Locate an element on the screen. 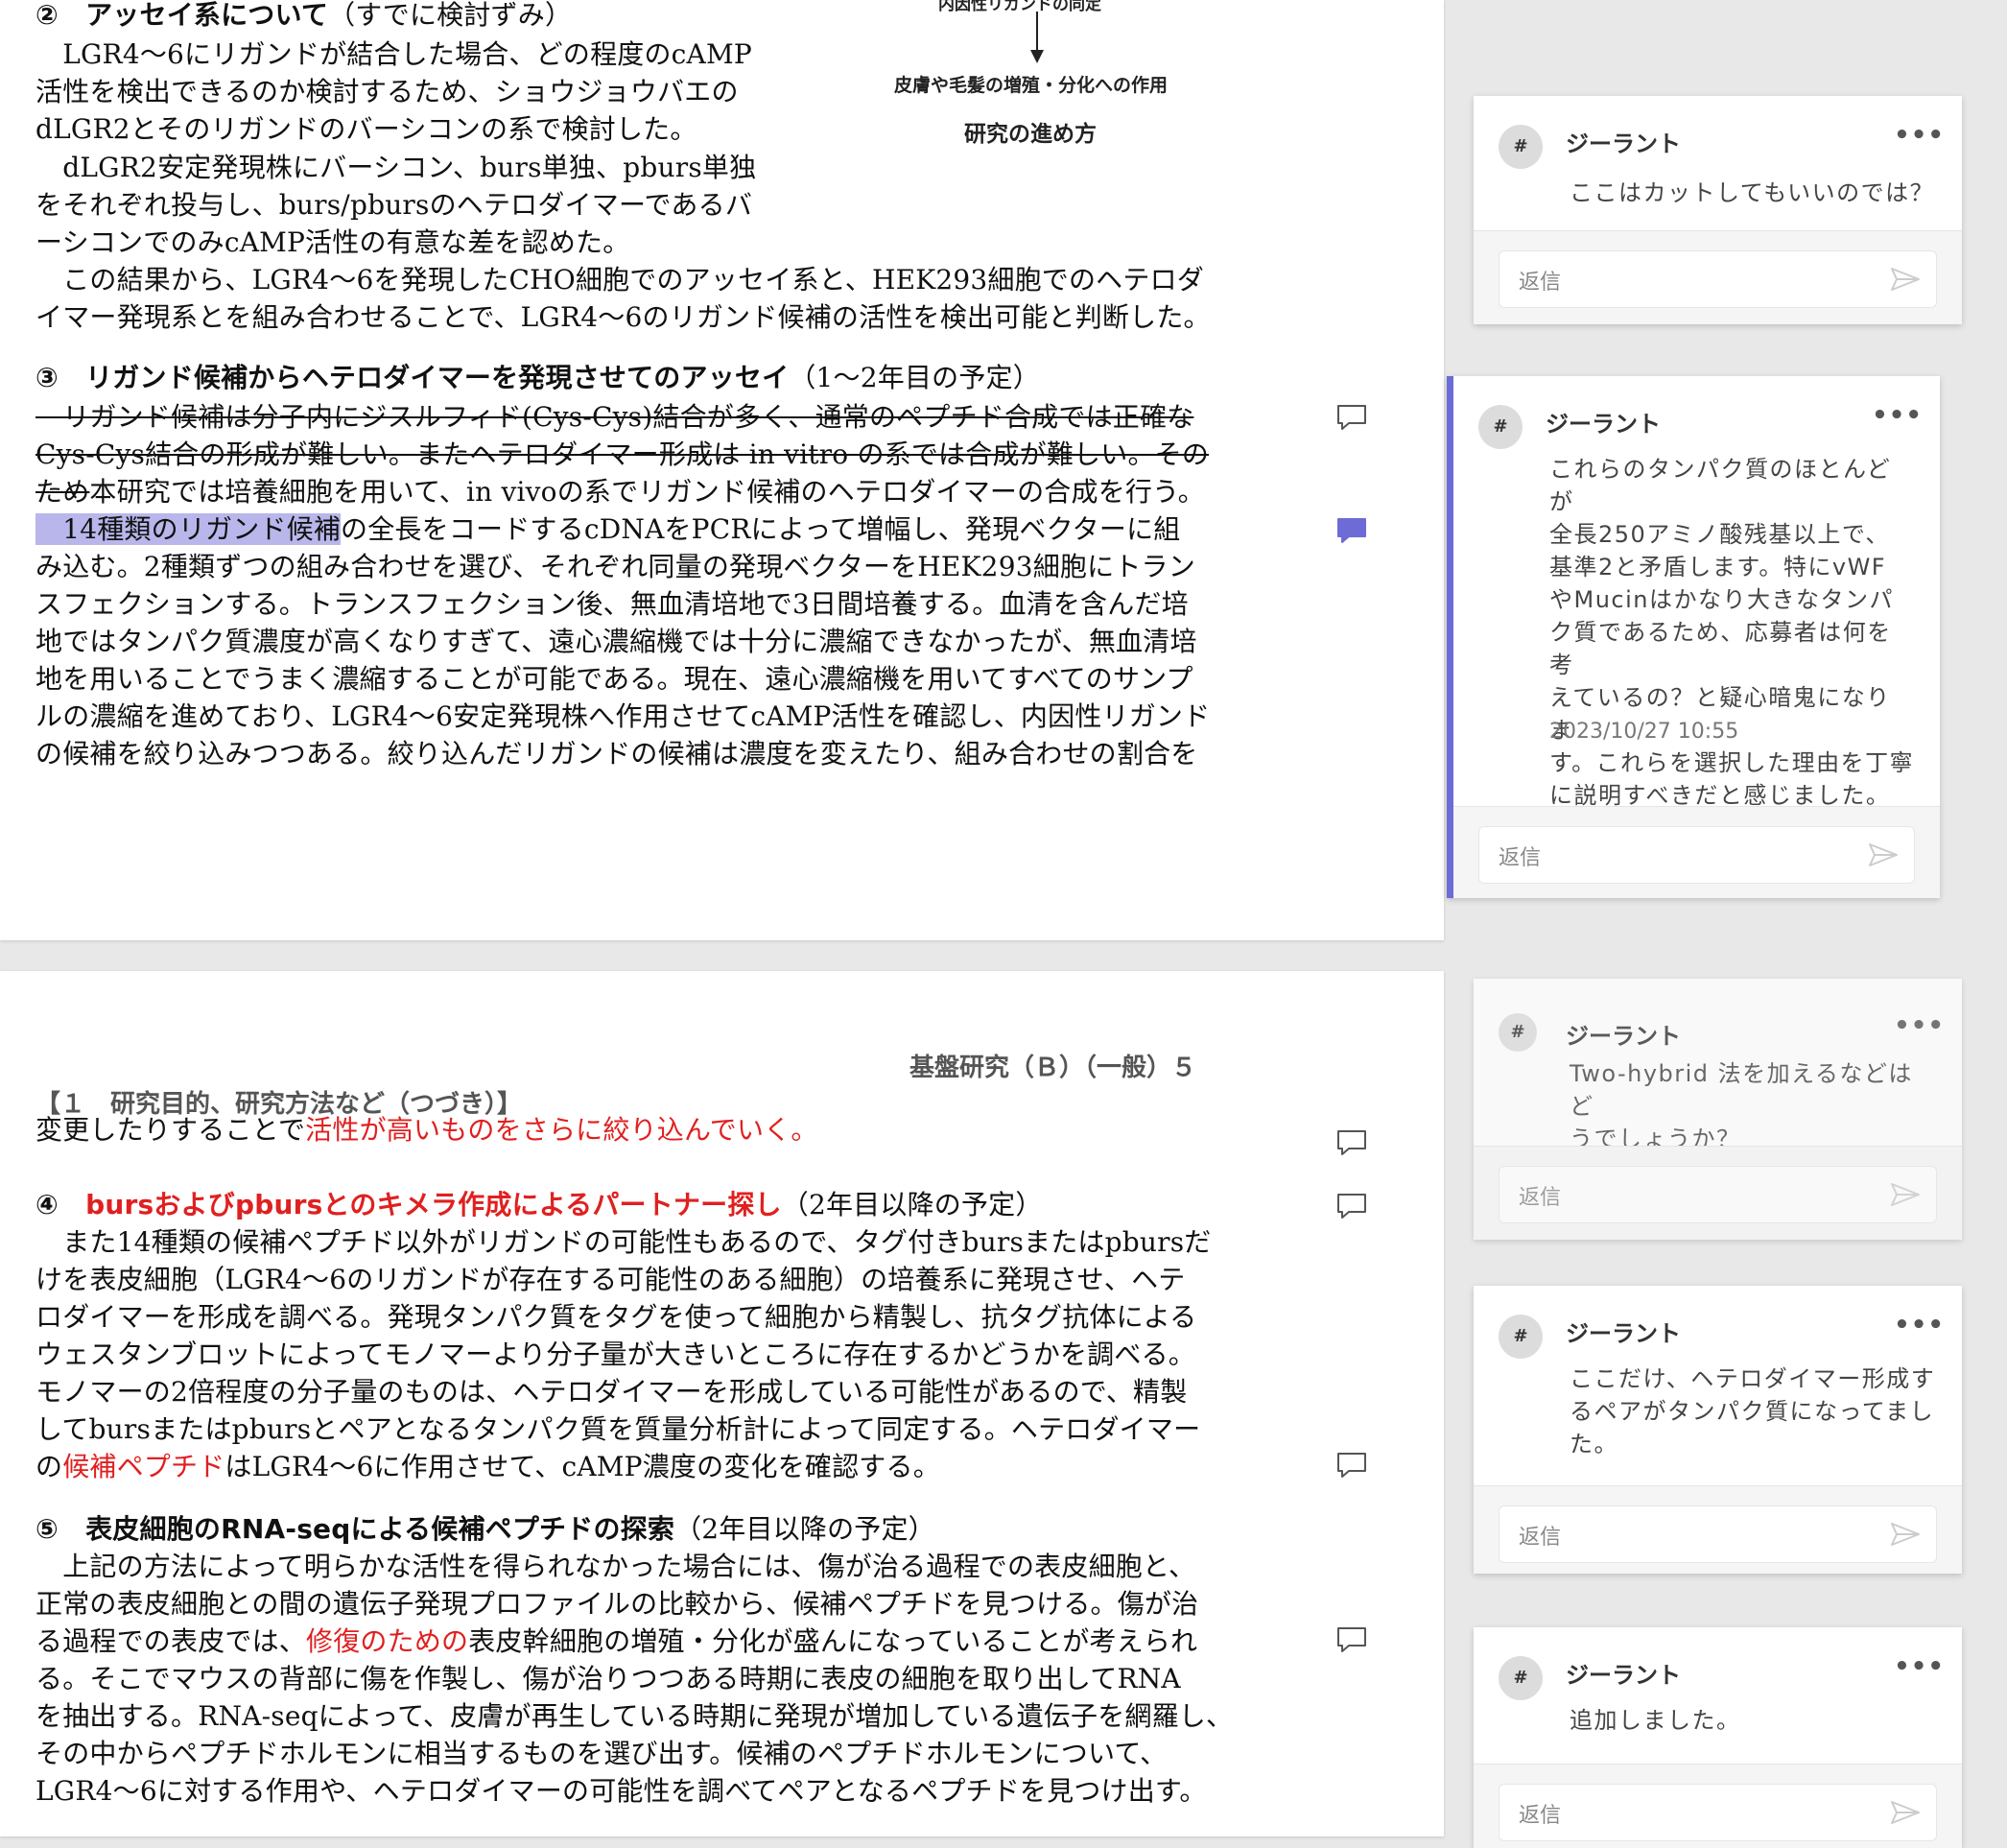  text-run: の全長をコードするcDNAをPCRによって増幅し、発現ベクターに組 is located at coordinates (761, 529).